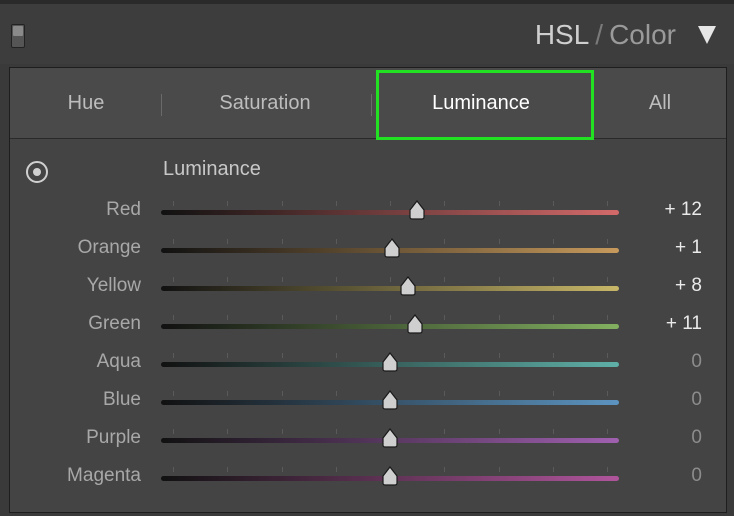  I want to click on slider-value: + 8, so click(688, 286).